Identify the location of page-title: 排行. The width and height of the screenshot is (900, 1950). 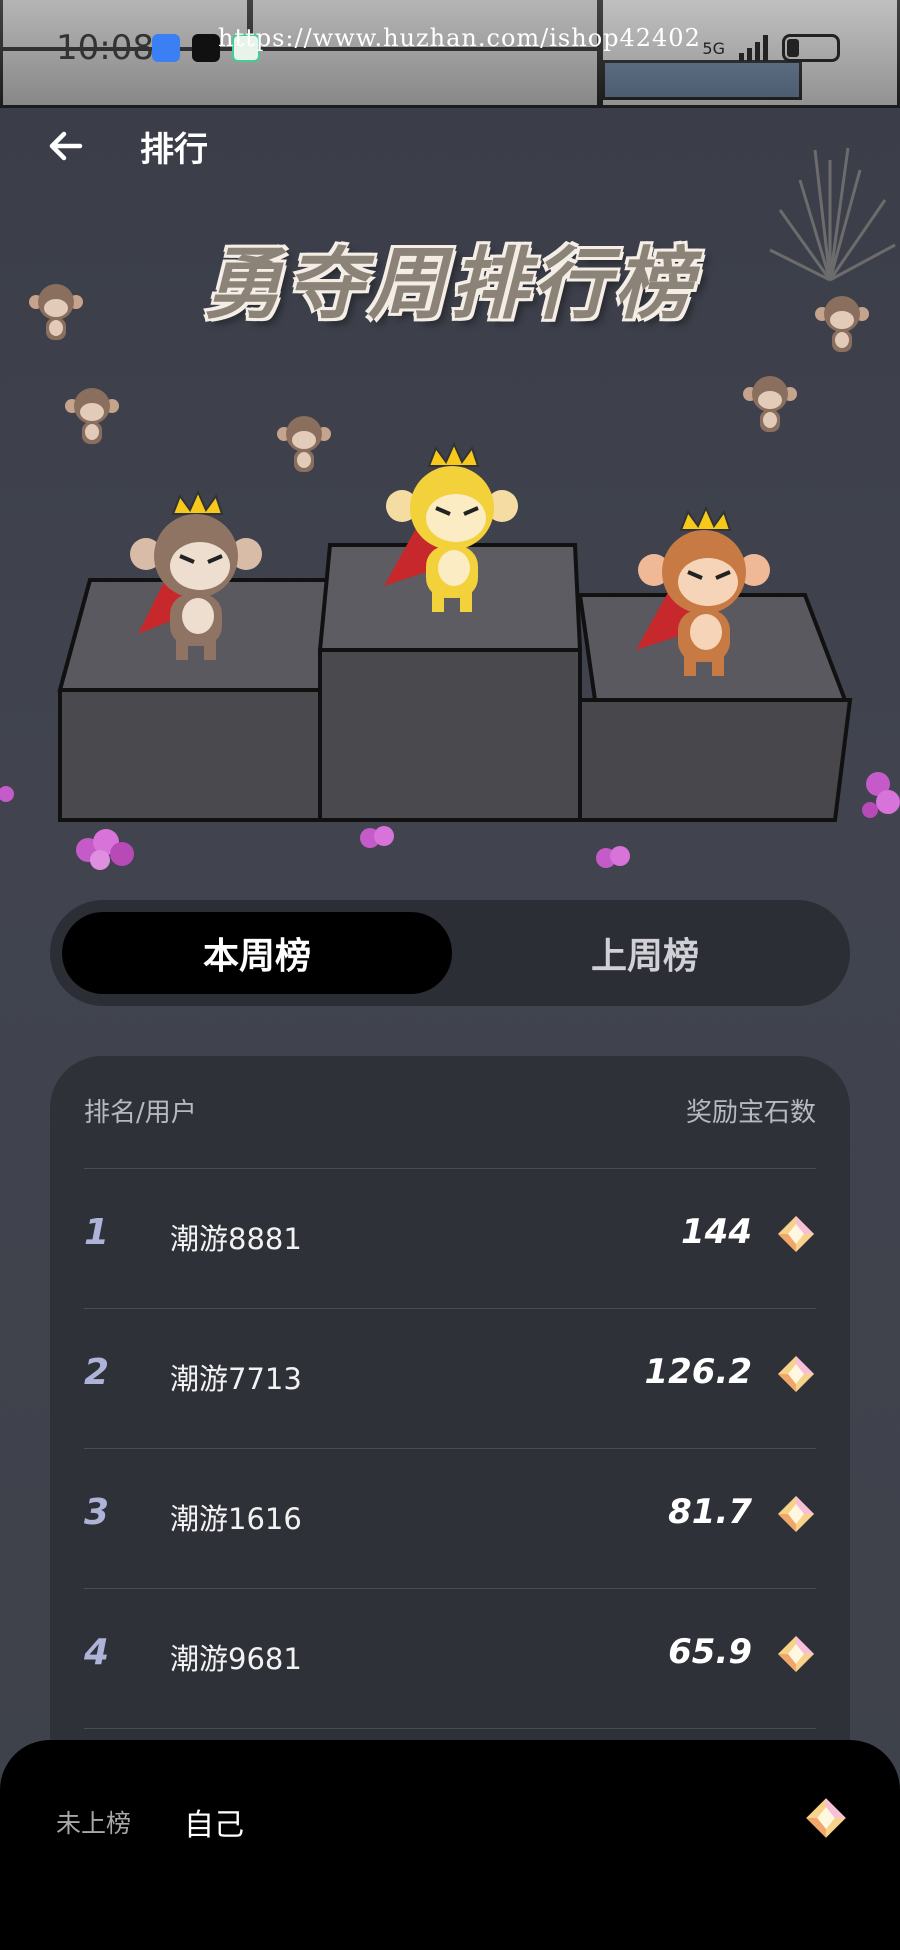
(174, 150).